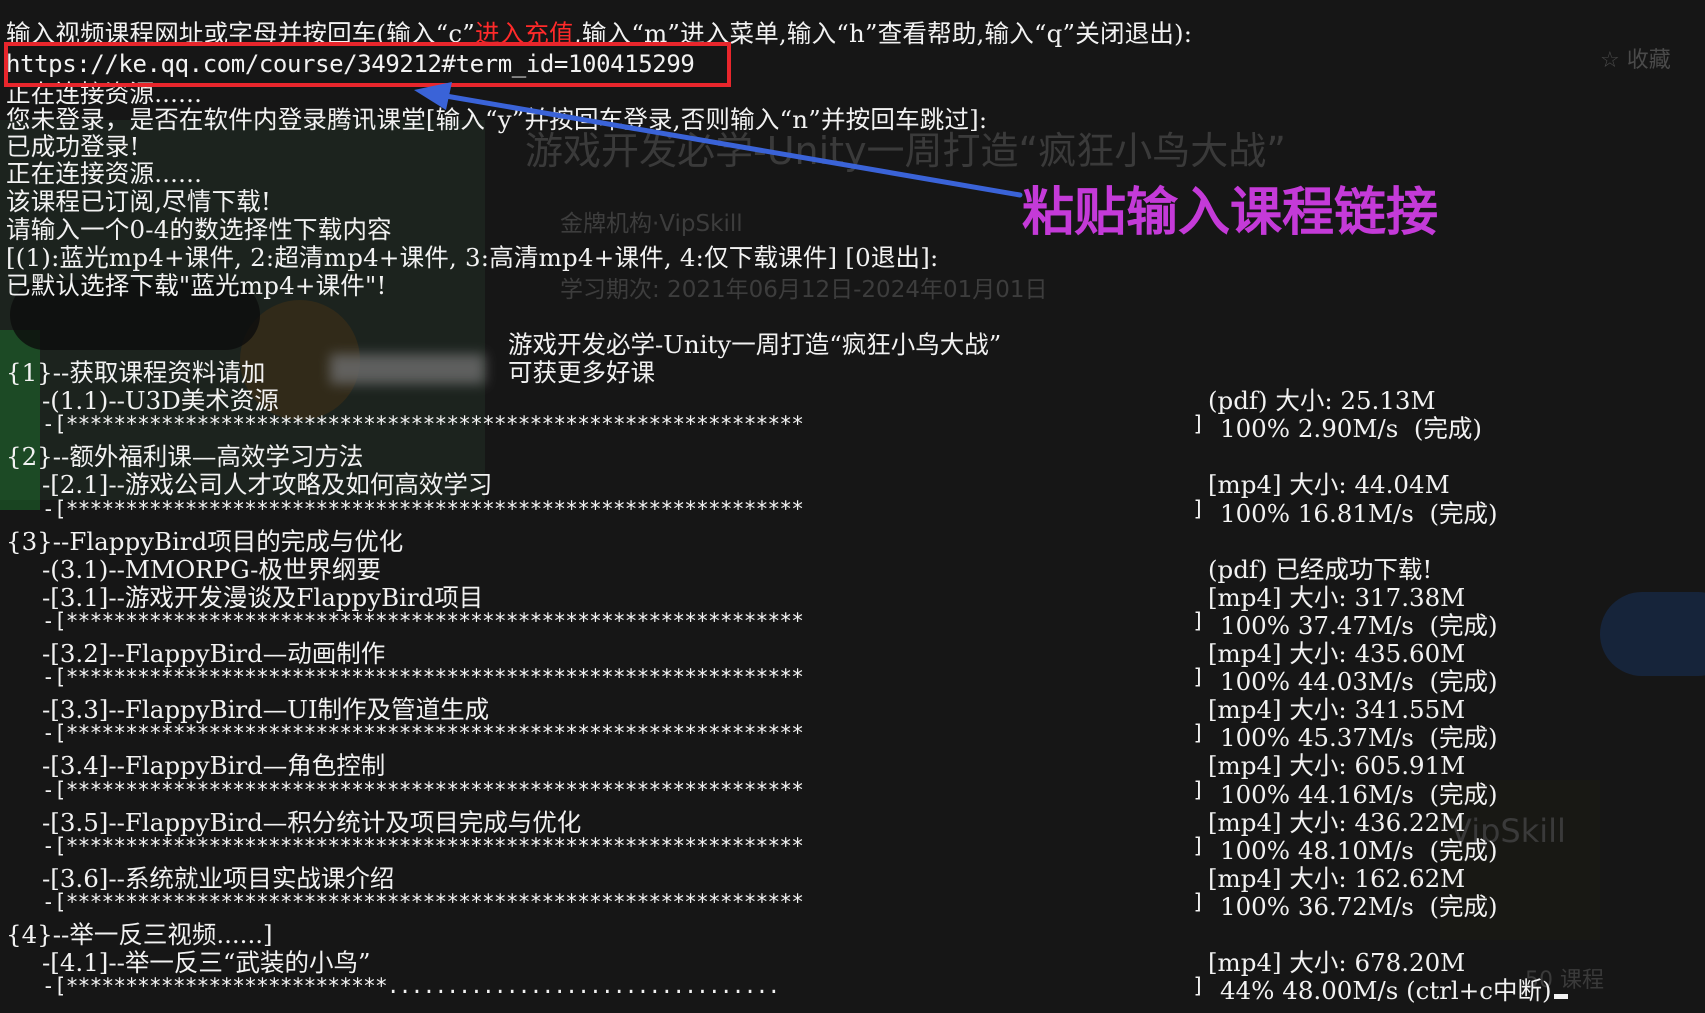  What do you see at coordinates (718, 140) in the screenshot?
I see `annotation-arrow` at bounding box center [718, 140].